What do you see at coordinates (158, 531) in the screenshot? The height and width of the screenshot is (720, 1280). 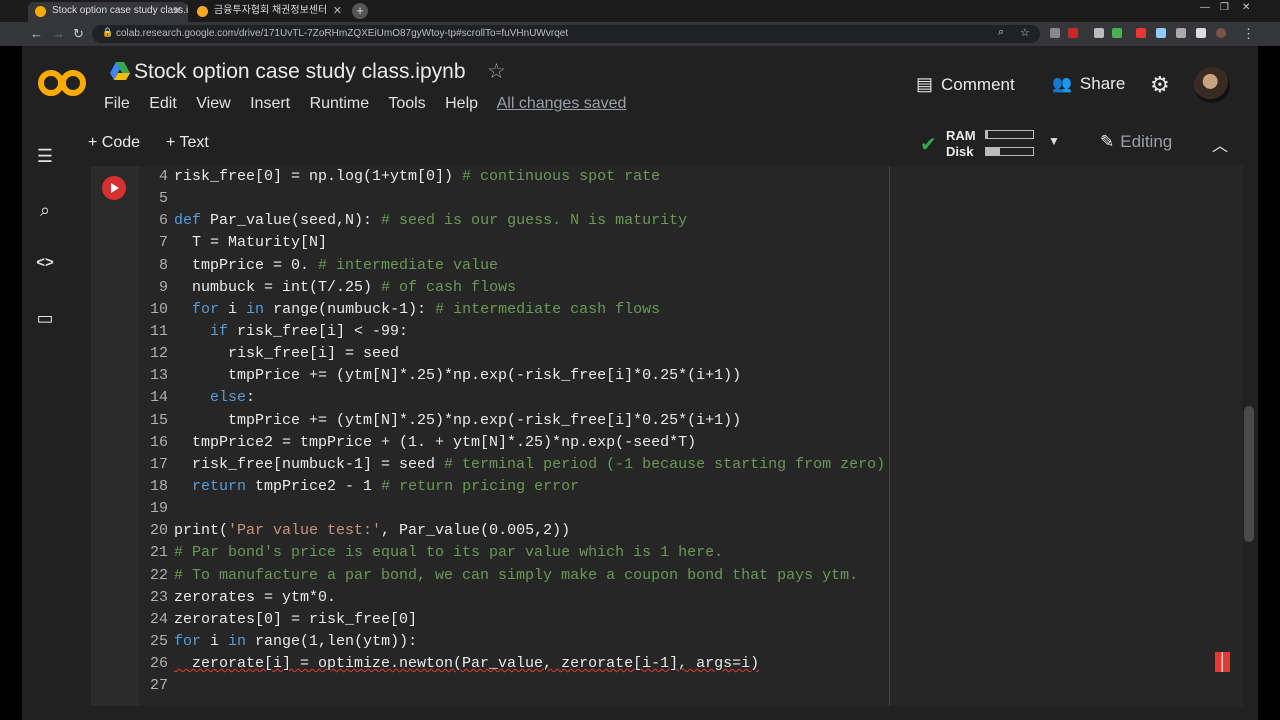 I see `line-number: 20` at bounding box center [158, 531].